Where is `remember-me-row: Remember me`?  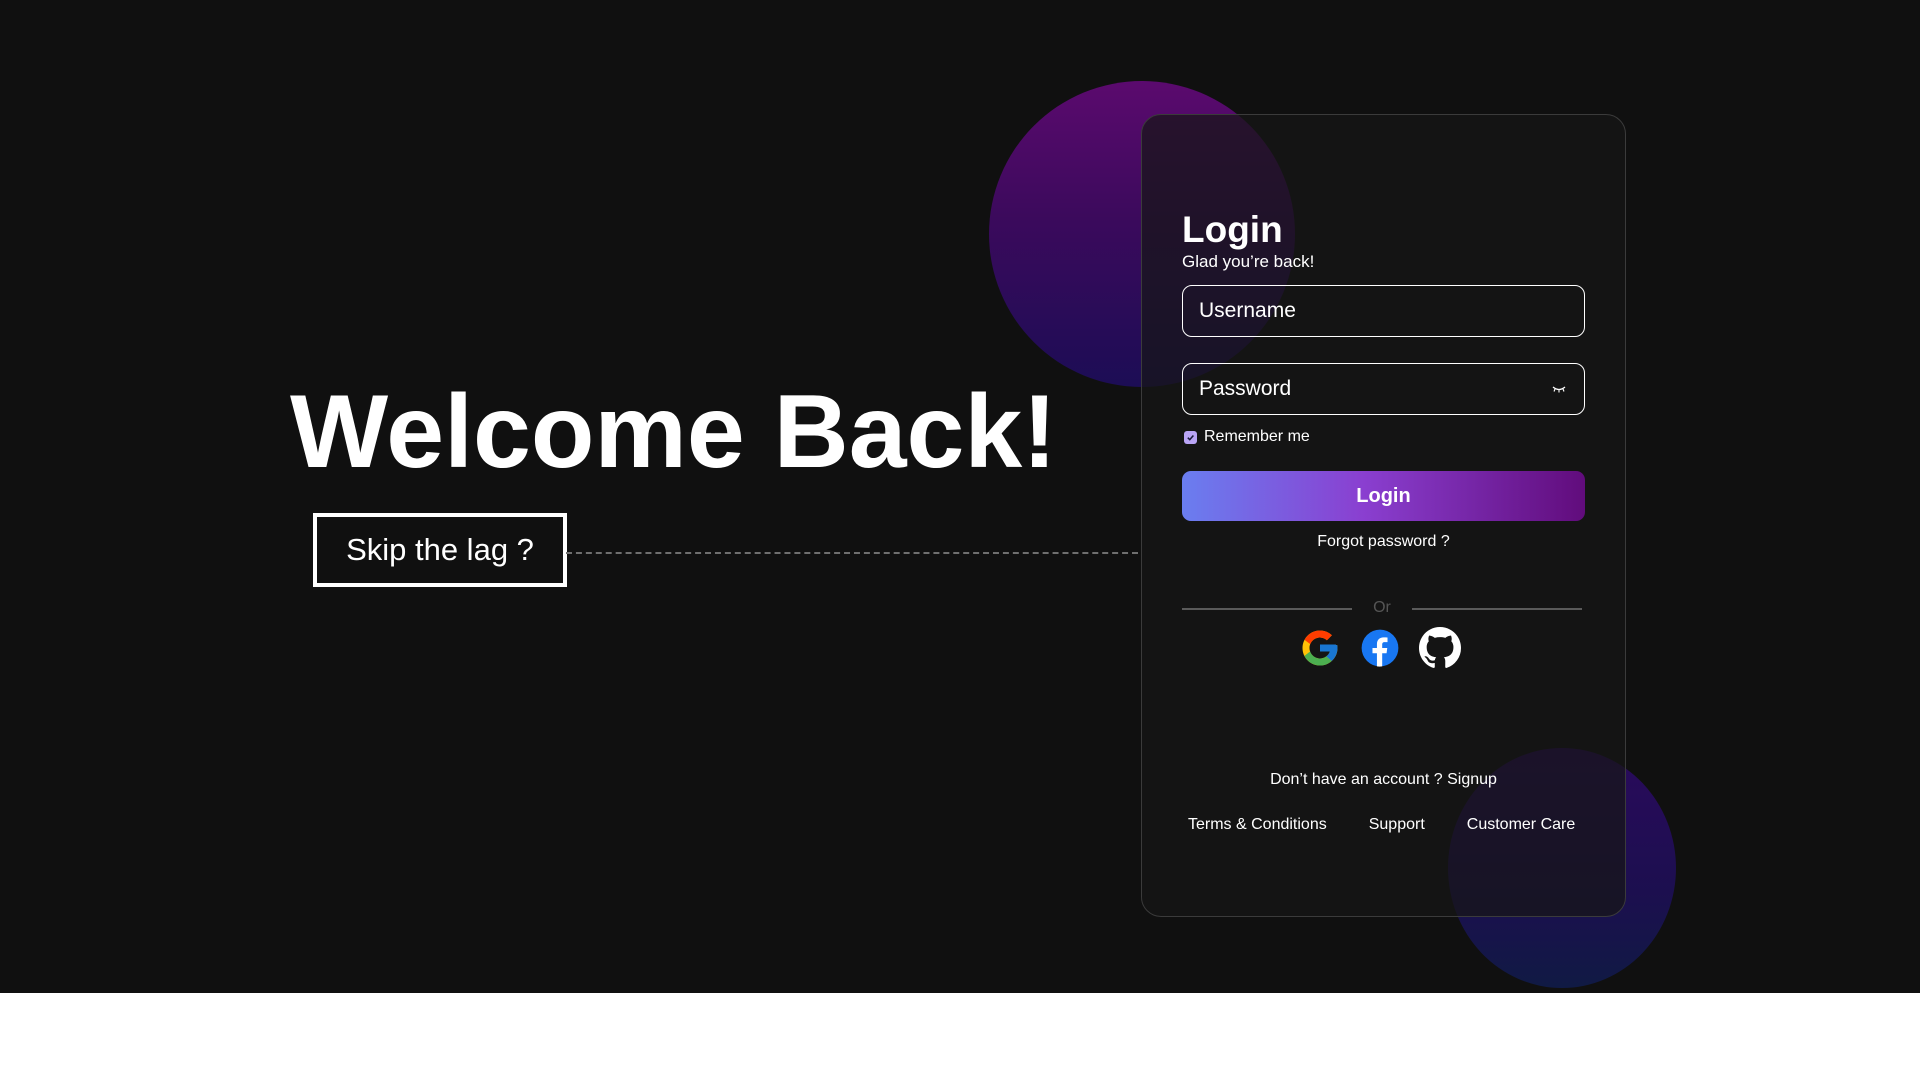
remember-me-row: Remember me is located at coordinates (1247, 437).